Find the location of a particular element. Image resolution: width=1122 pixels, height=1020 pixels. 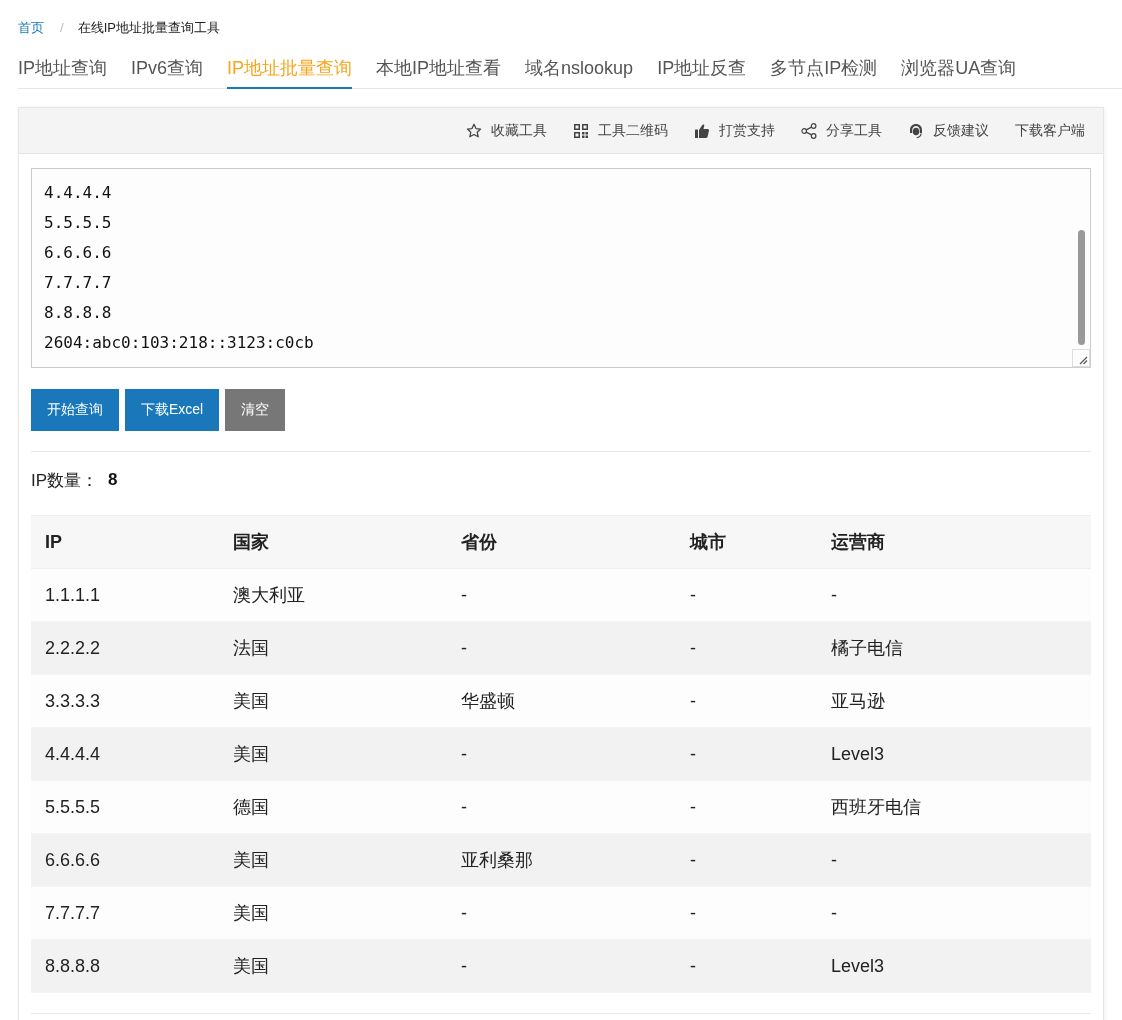

table-cell: 德国 is located at coordinates (333, 807).